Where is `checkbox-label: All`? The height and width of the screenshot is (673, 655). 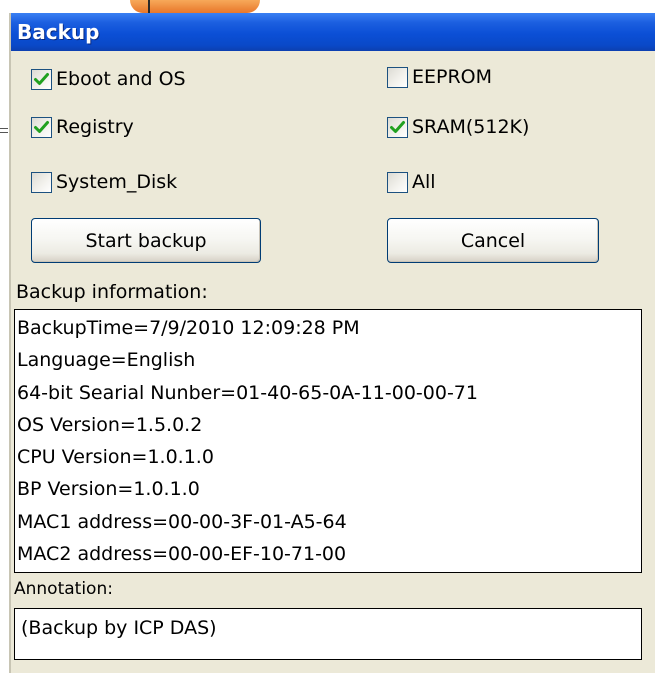 checkbox-label: All is located at coordinates (424, 182).